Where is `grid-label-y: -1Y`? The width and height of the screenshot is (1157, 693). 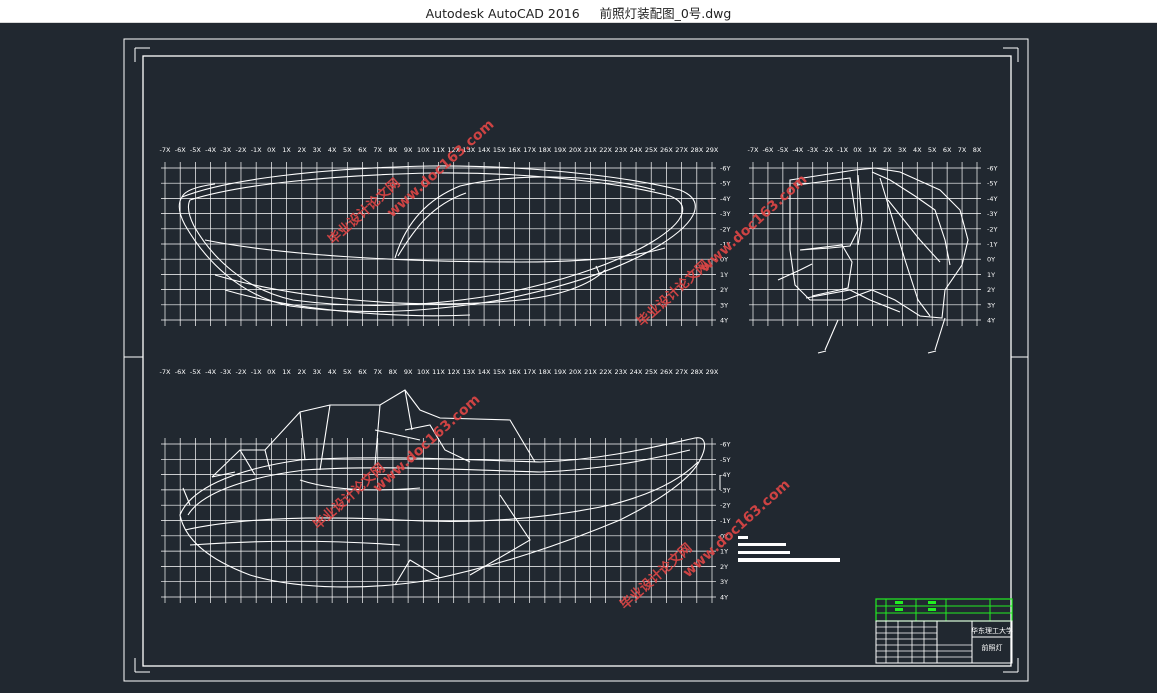
grid-label-y: -1Y is located at coordinates (992, 245).